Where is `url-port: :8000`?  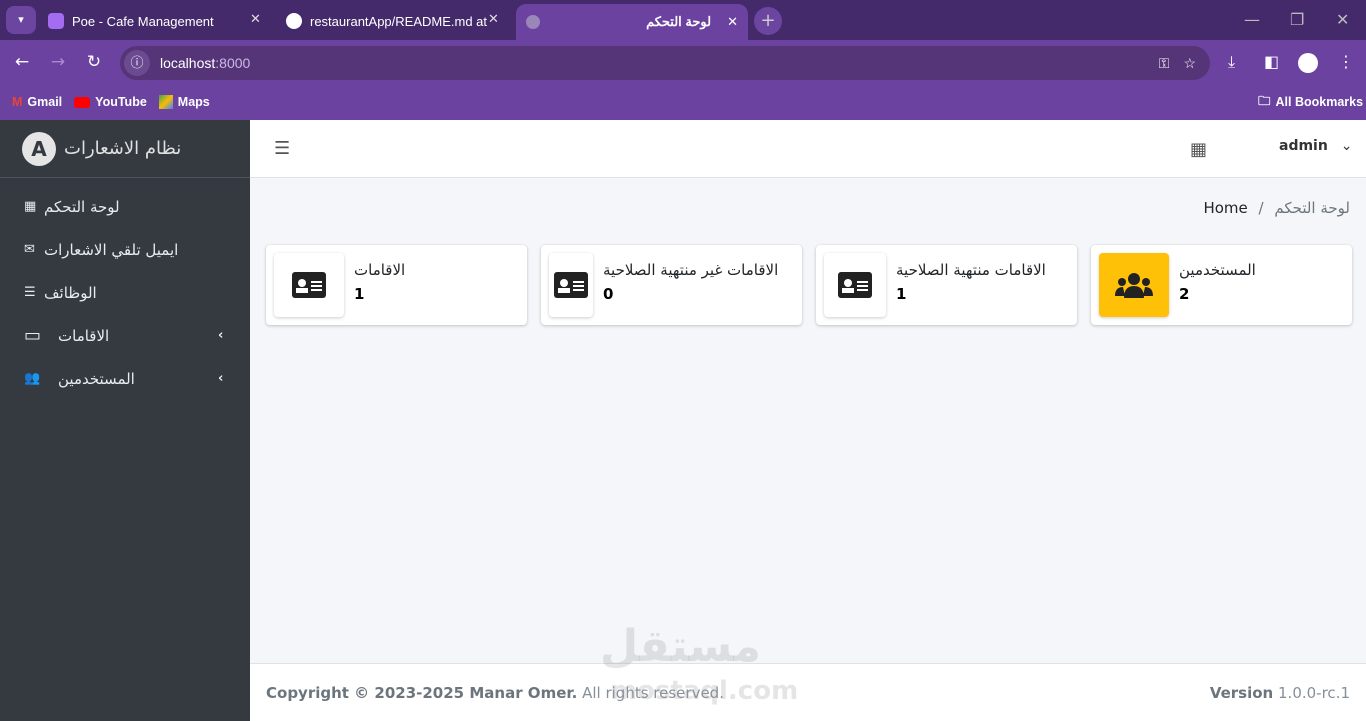
url-port: :8000 is located at coordinates (233, 63).